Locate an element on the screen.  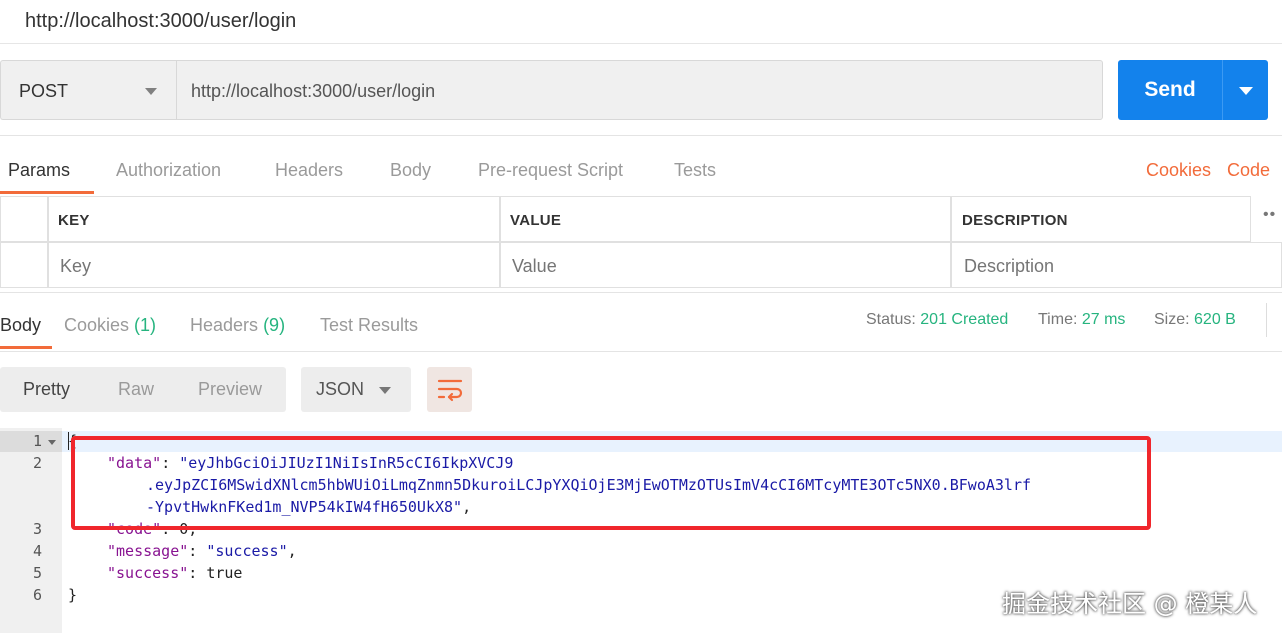
tab-headers: Headers is located at coordinates (309, 170).